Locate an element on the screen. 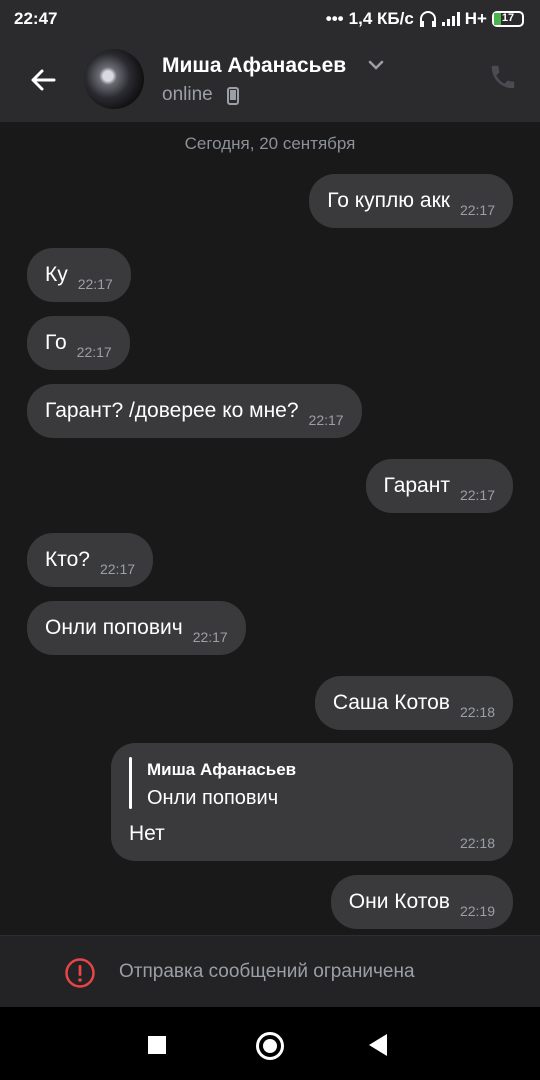 The image size is (540, 1080). avatar is located at coordinates (114, 79).